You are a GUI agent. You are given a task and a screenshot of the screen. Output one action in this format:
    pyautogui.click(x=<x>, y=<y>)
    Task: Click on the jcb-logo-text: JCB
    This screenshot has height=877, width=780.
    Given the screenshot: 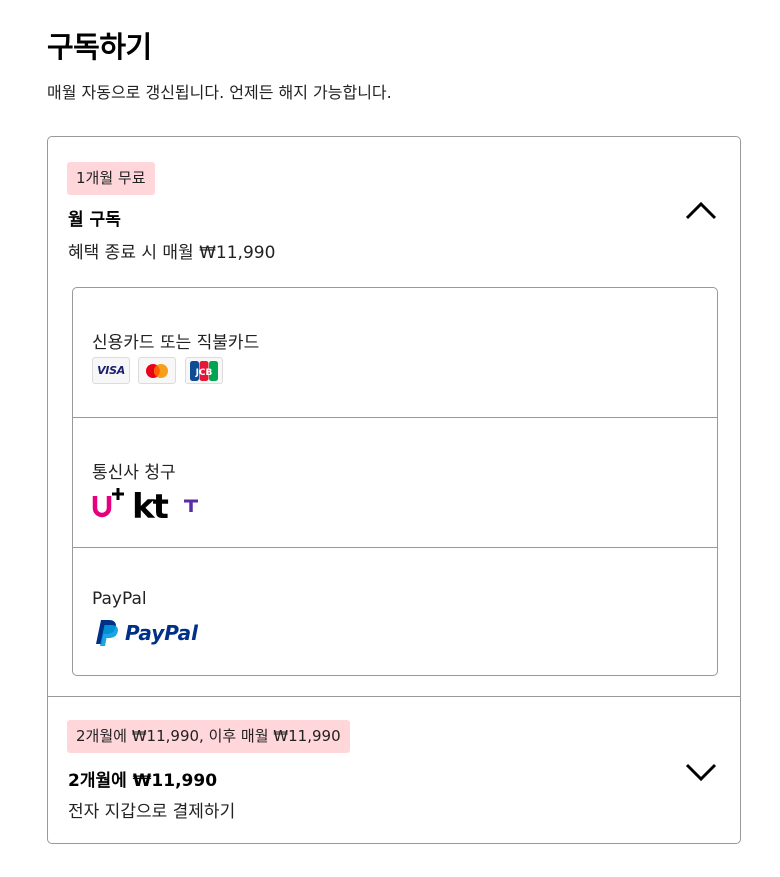 What is the action you would take?
    pyautogui.click(x=204, y=373)
    